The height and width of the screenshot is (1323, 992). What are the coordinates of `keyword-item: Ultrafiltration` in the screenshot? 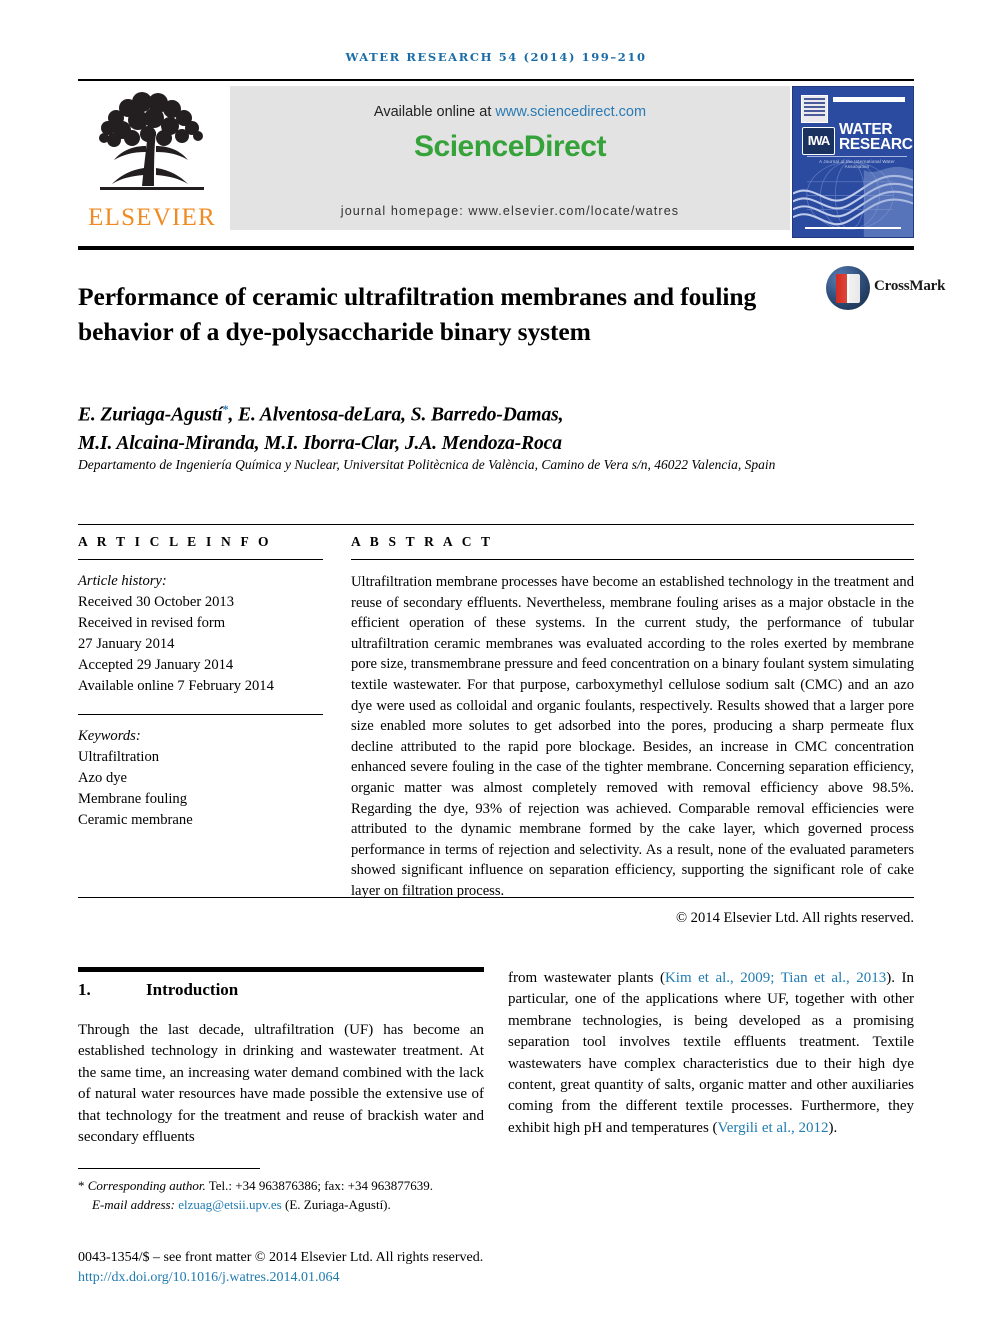 It's located at (119, 757).